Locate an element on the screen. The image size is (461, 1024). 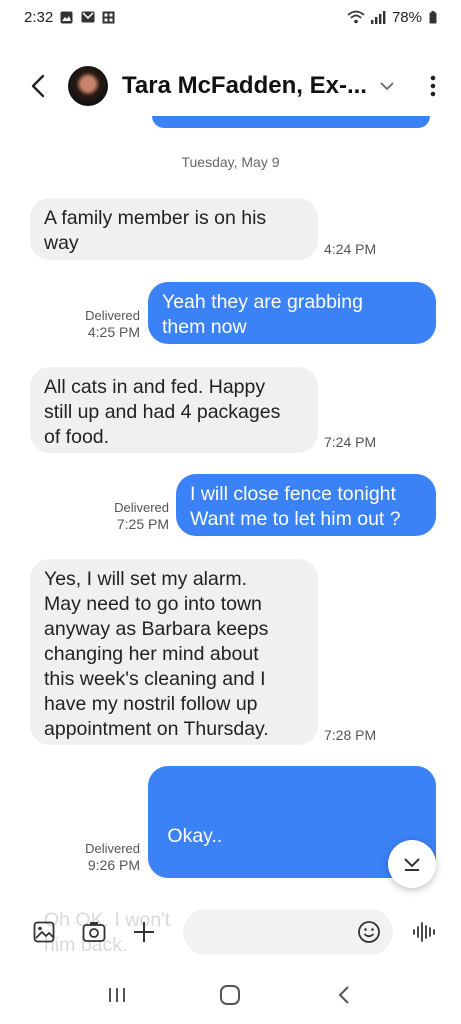
message-line: Yeah they are grabbing is located at coordinates (262, 302).